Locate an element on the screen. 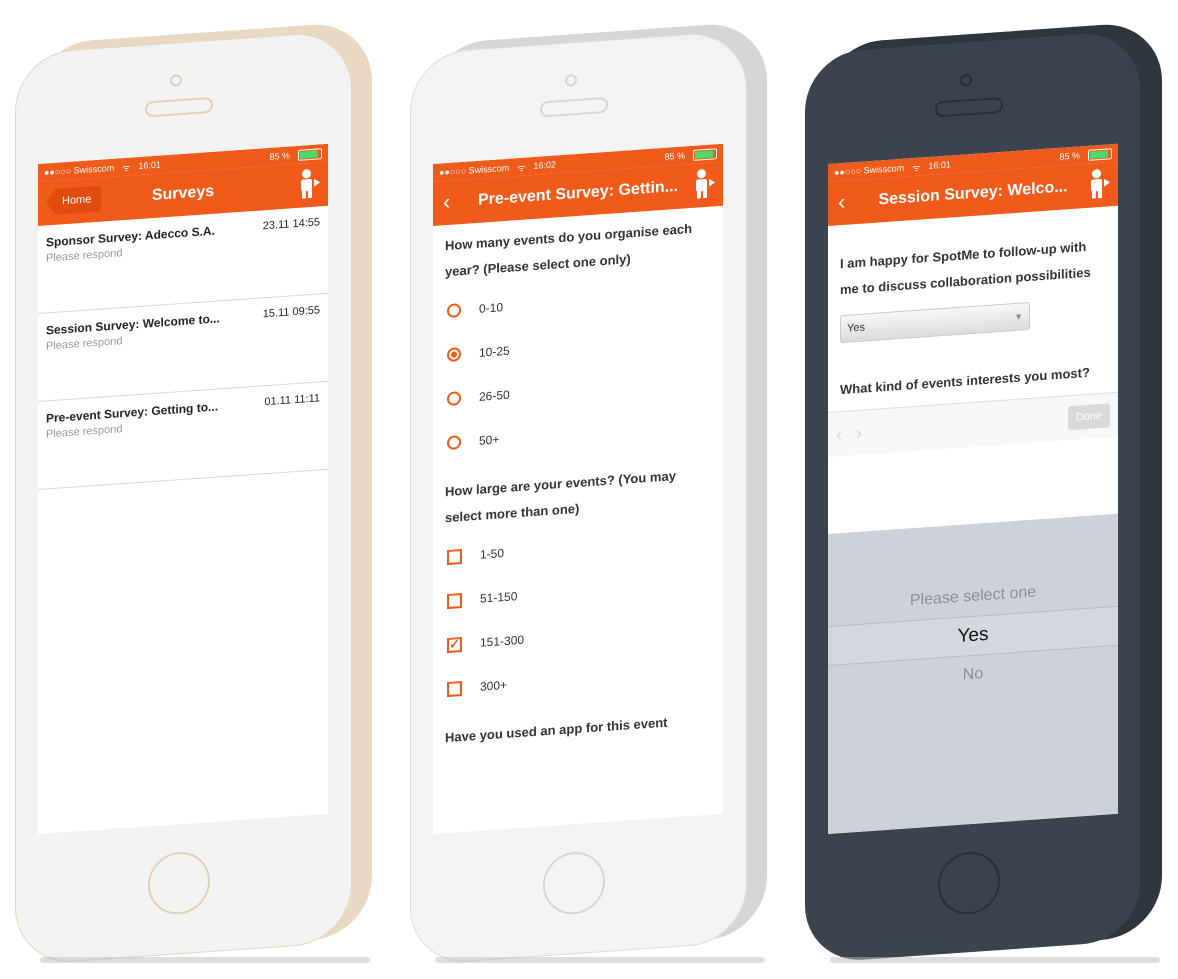  home-back-button: Home is located at coordinates (73, 201).